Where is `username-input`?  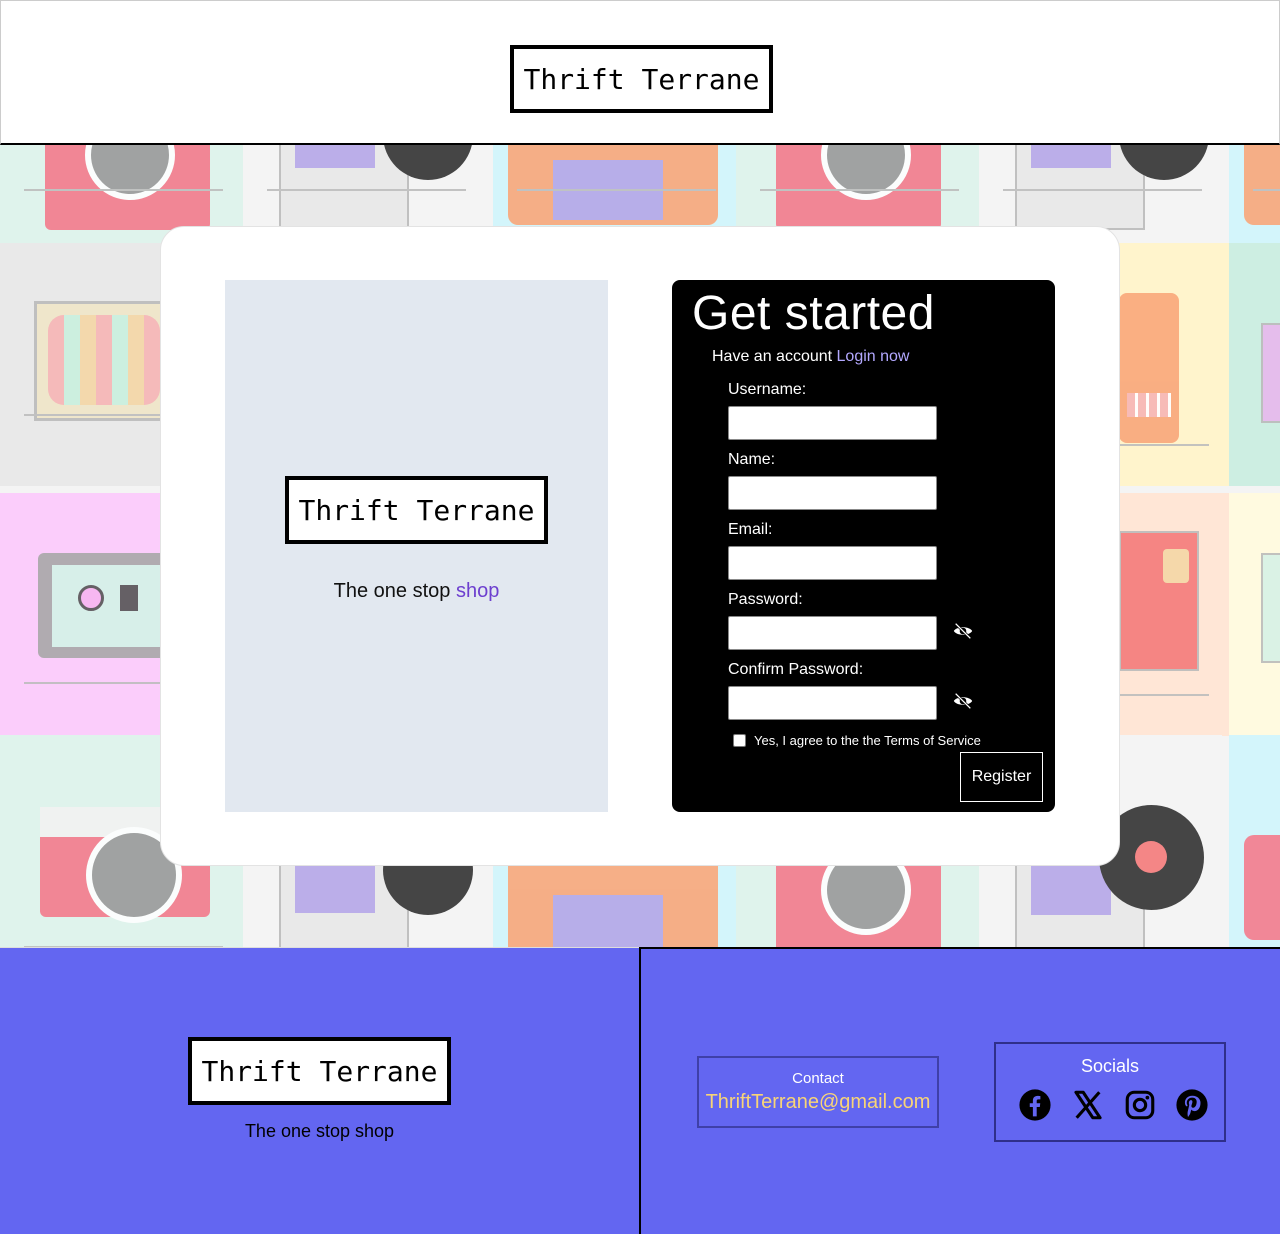 username-input is located at coordinates (832, 423).